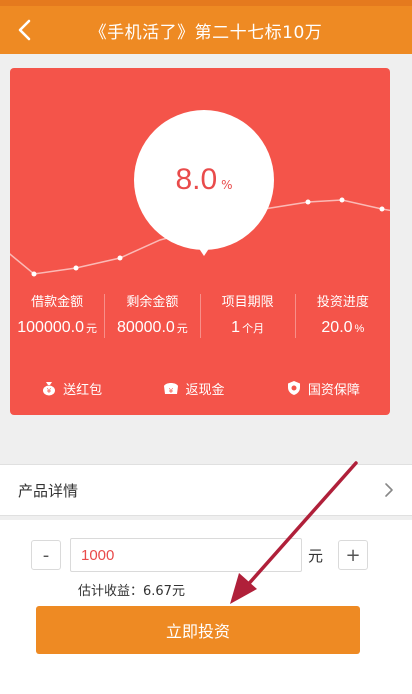 The width and height of the screenshot is (412, 694). Describe the element at coordinates (333, 390) in the screenshot. I see `feature-label: 国资保障` at that location.